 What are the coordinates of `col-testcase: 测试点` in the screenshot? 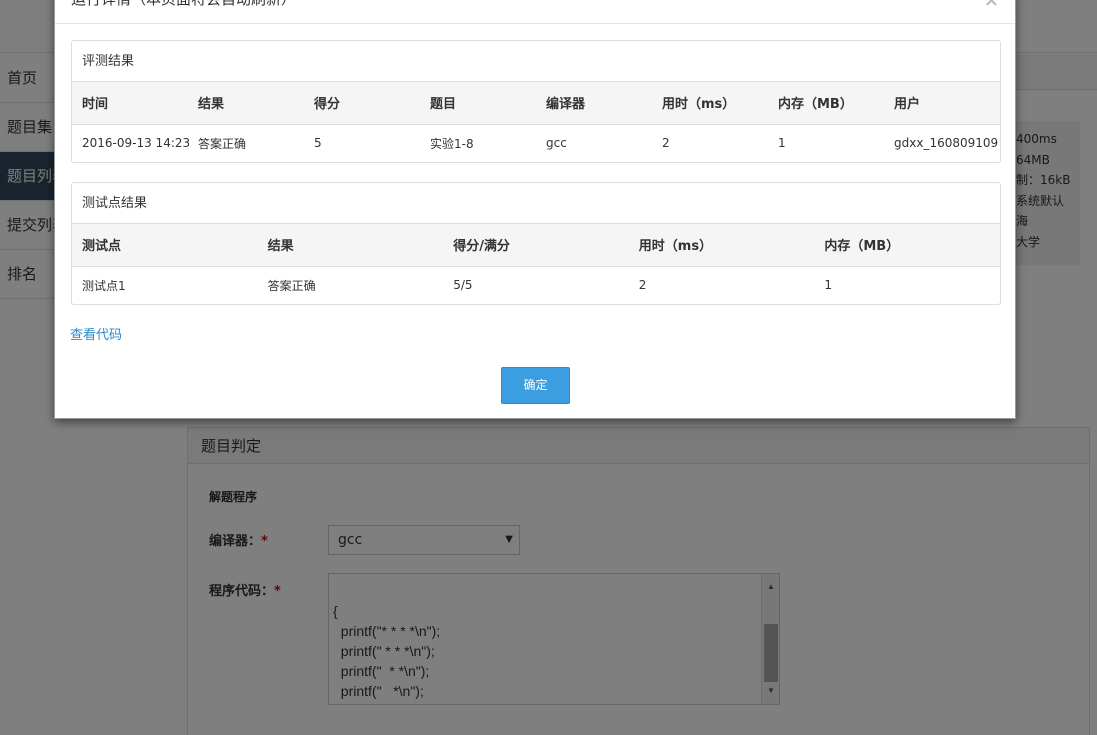 It's located at (165, 245).